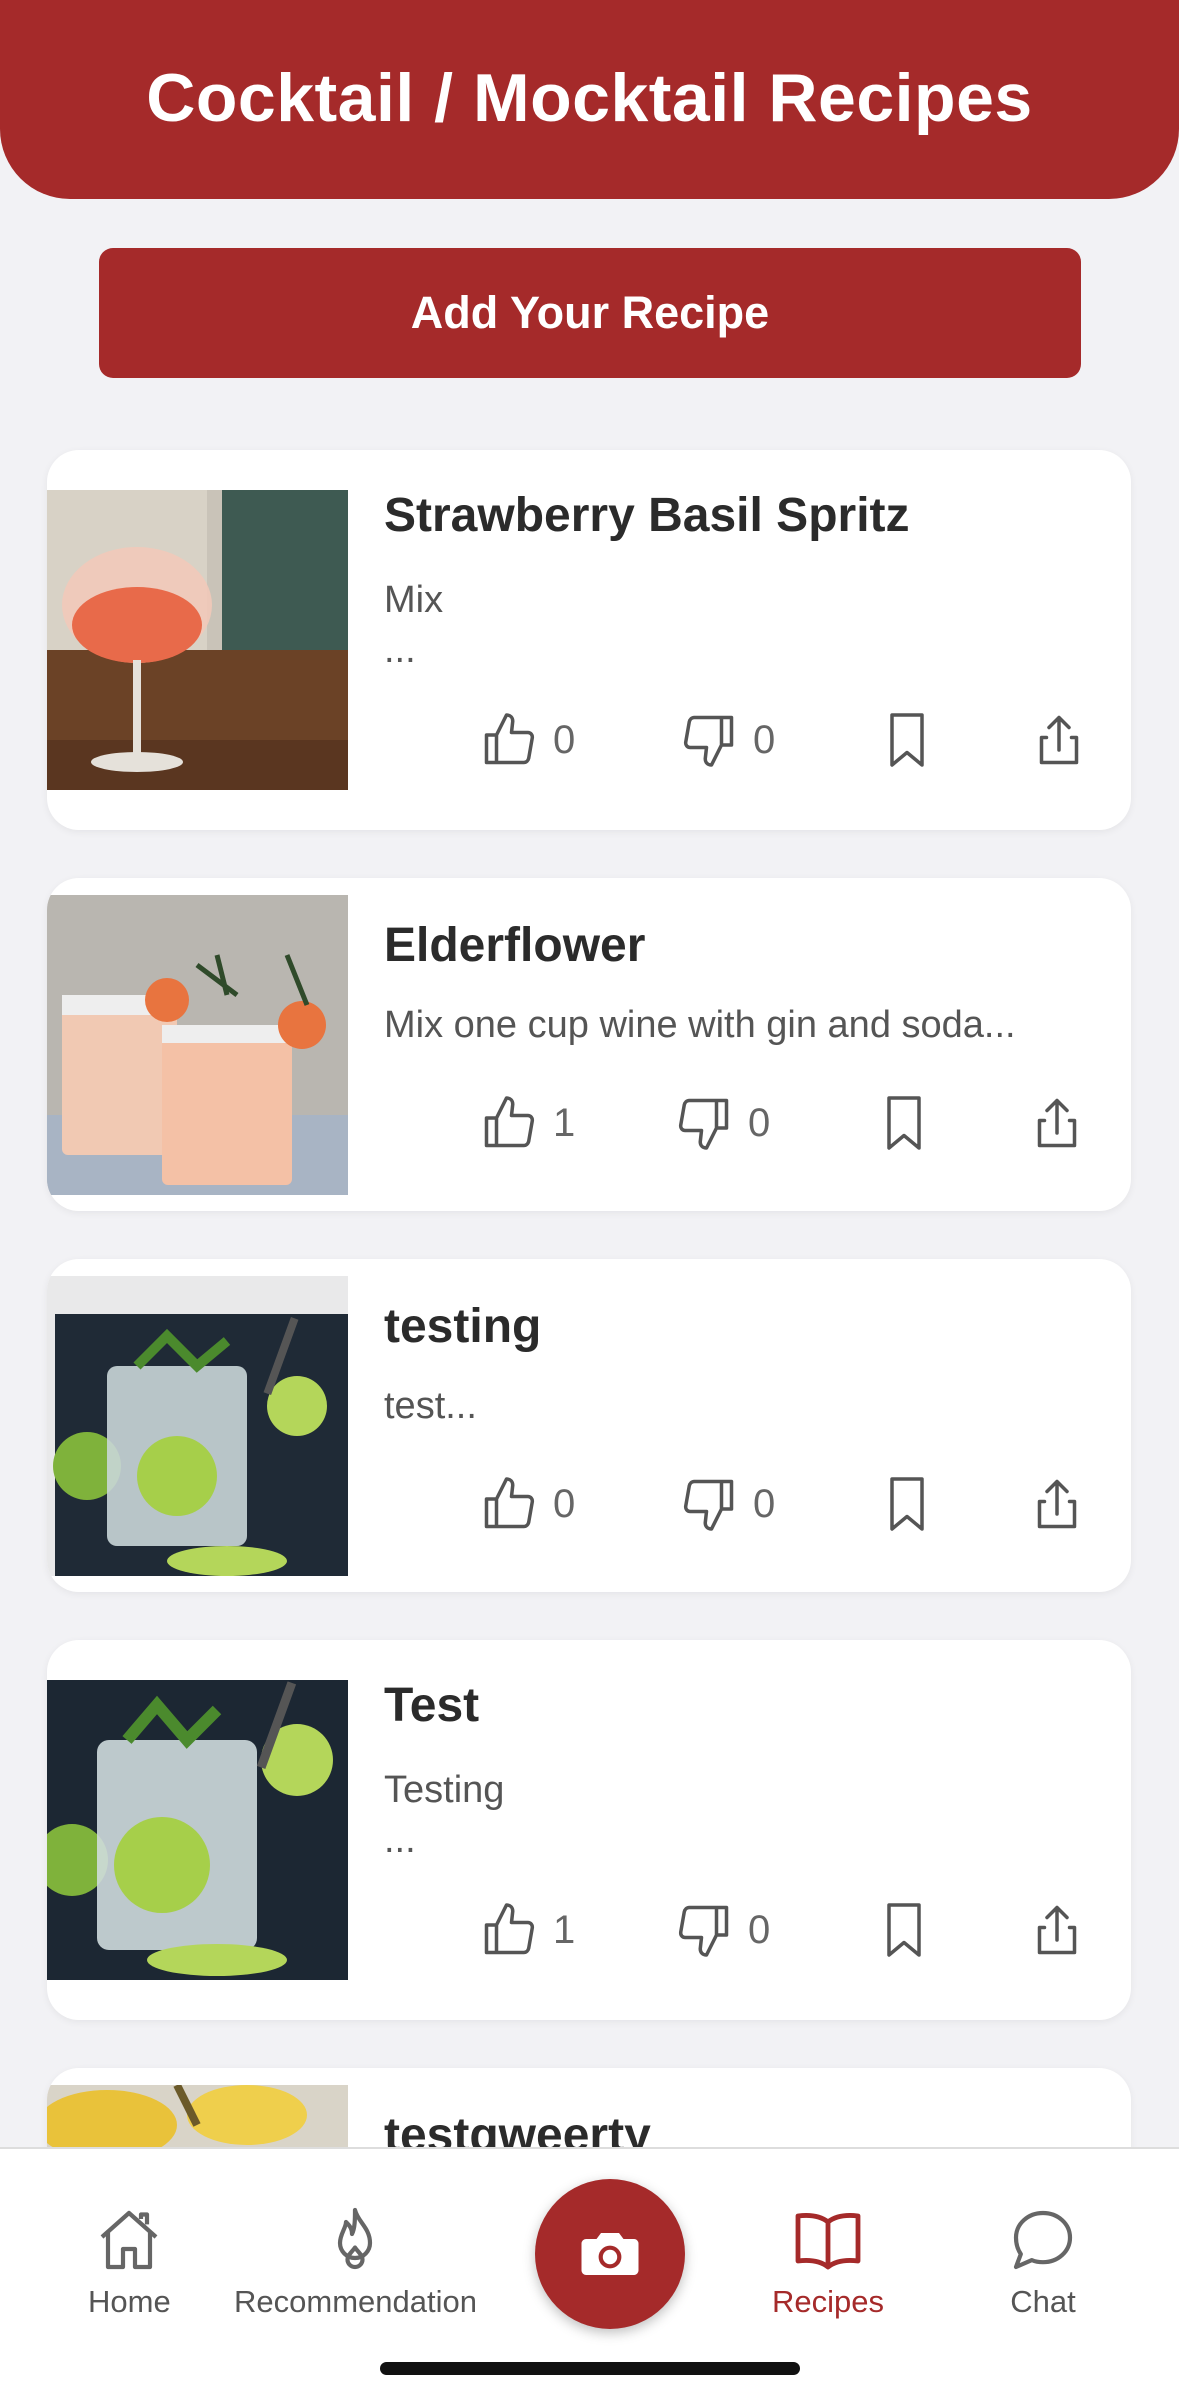 This screenshot has height=2400, width=1179. I want to click on app-header: Cocktail / Mocktail Recipes, so click(589, 99).